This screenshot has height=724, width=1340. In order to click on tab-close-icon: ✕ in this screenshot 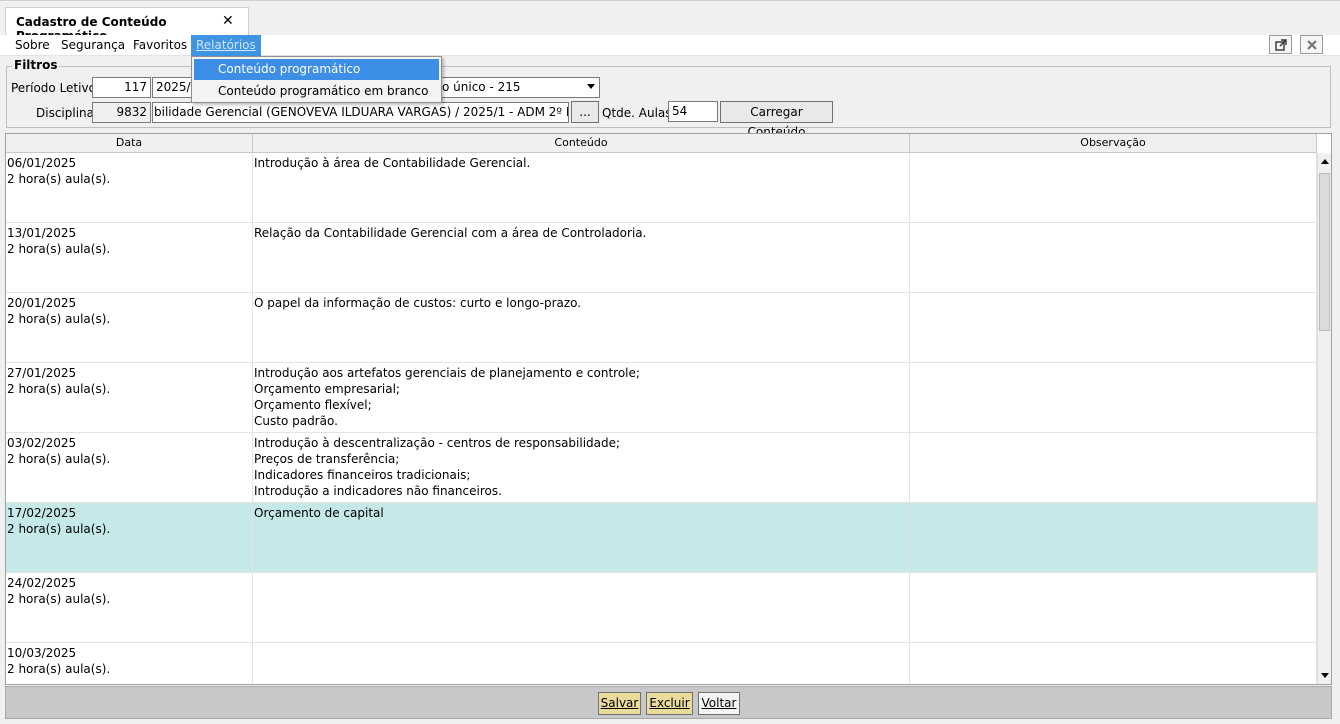, I will do `click(228, 21)`.